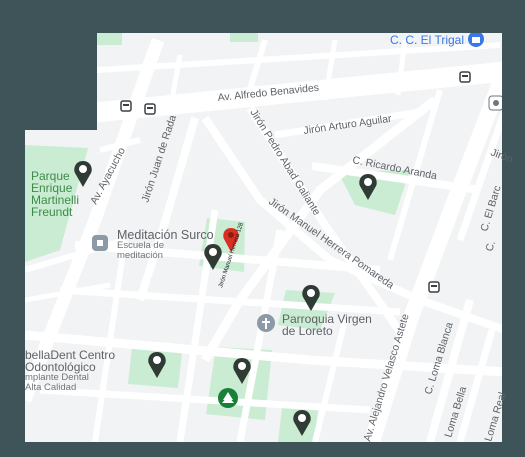  Describe the element at coordinates (476, 39) in the screenshot. I see `shopping-icon` at that location.